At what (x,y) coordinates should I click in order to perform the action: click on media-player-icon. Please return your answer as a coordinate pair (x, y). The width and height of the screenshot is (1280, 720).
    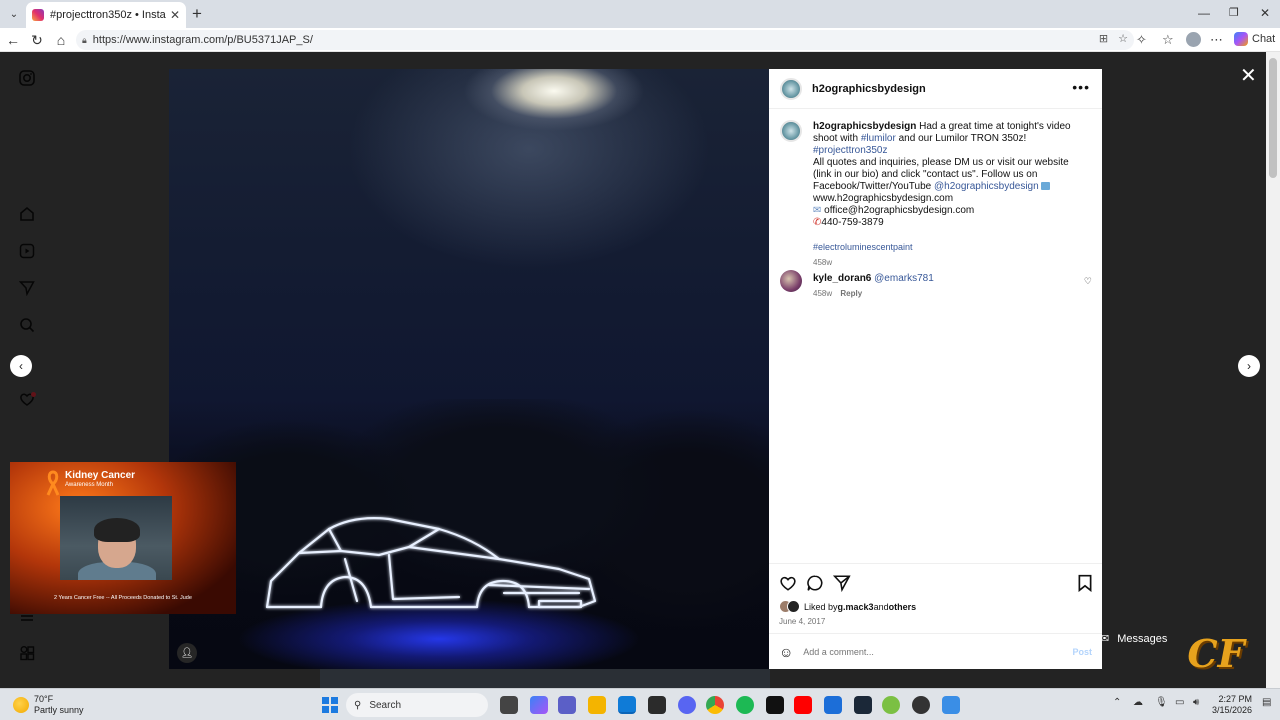
    Looking at the image, I should click on (833, 705).